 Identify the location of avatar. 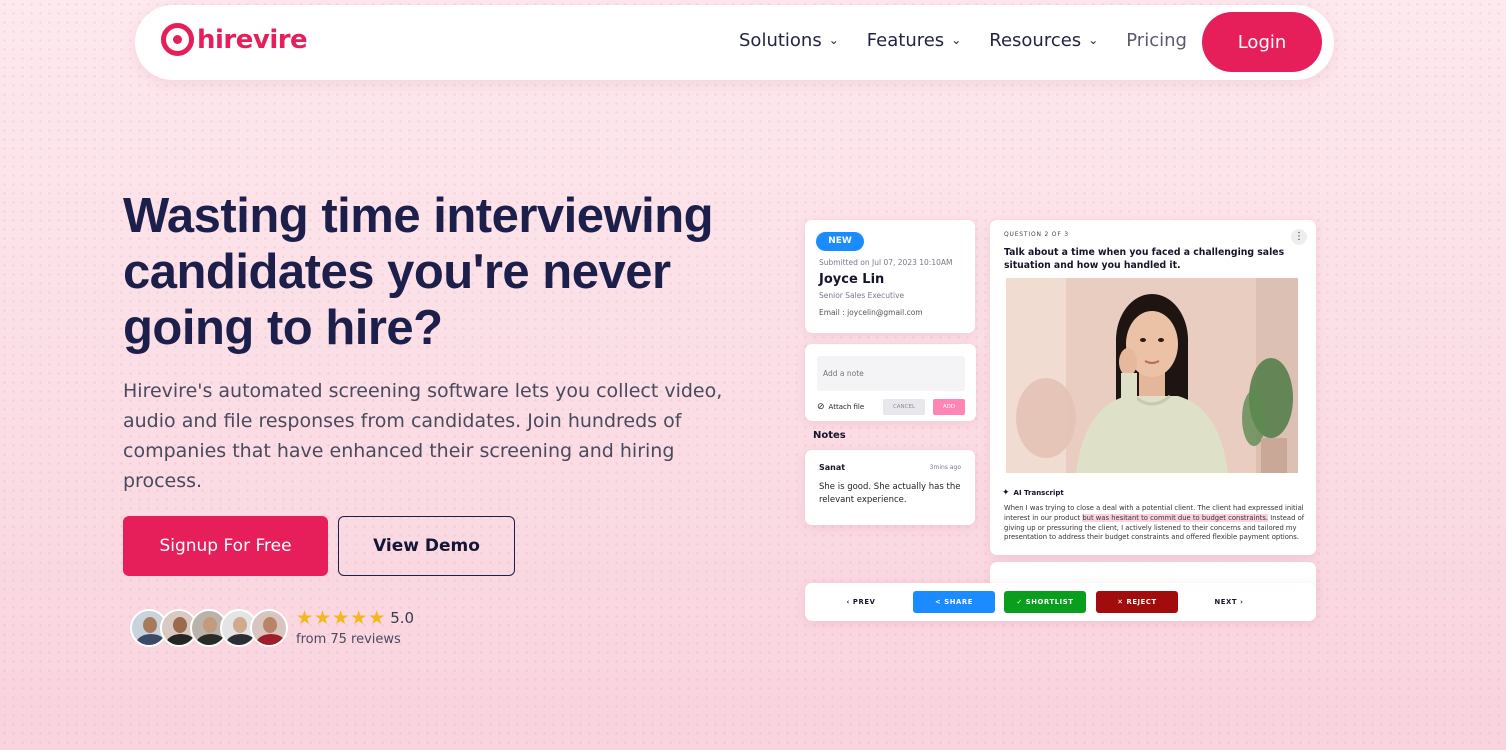
(269, 627).